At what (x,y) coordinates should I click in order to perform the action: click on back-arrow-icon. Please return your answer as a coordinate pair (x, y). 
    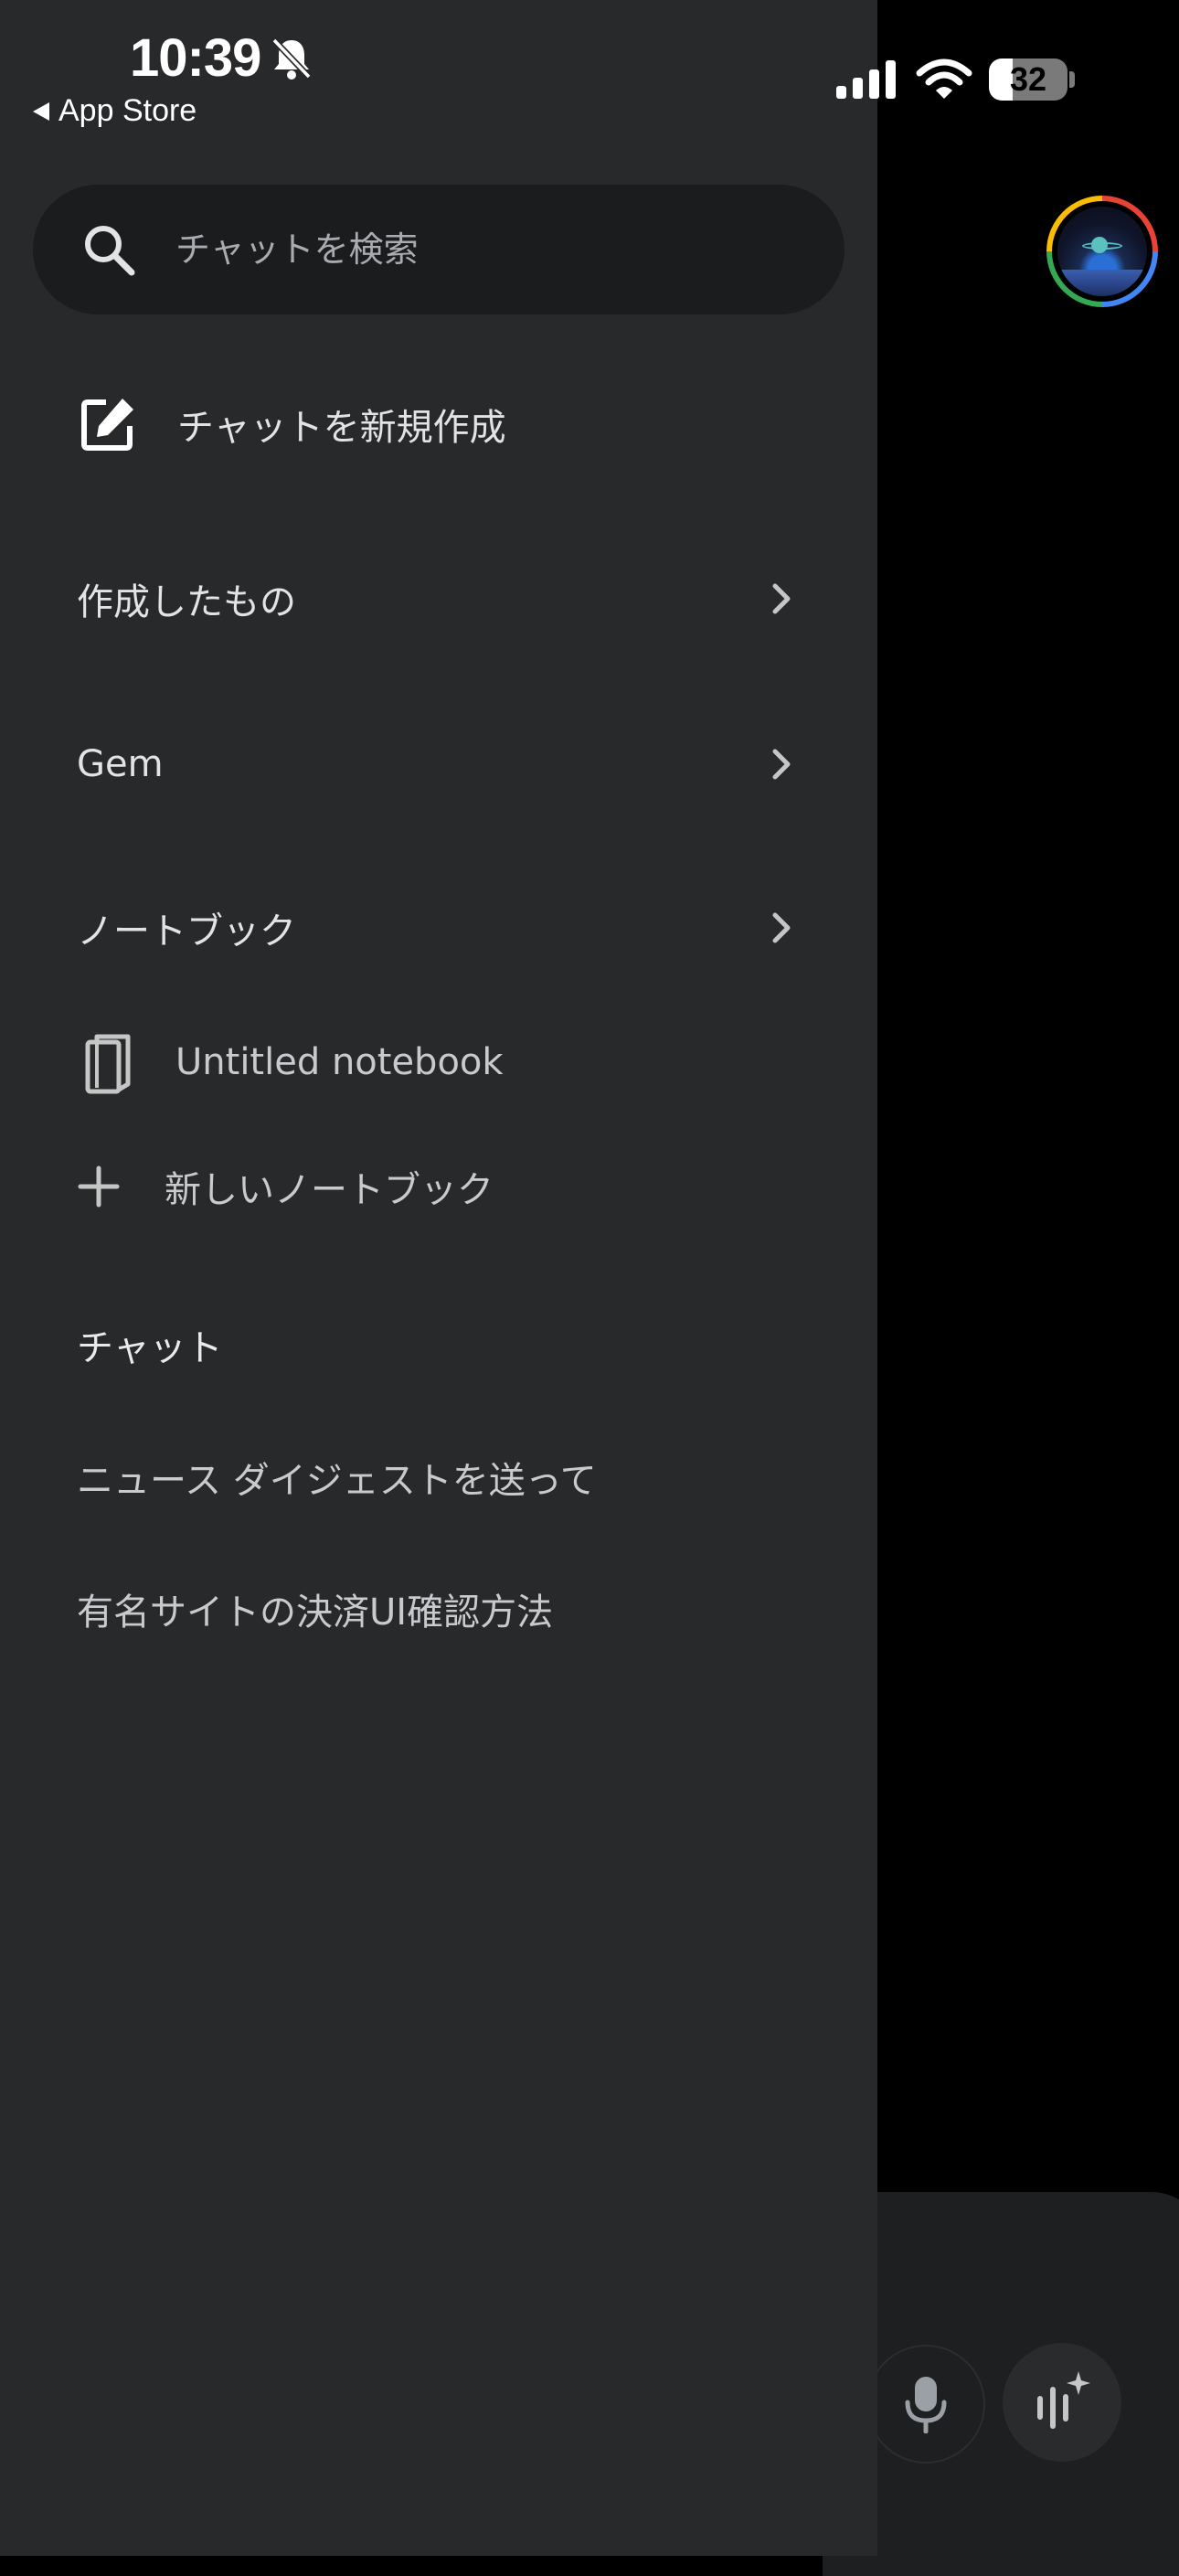
    Looking at the image, I should click on (41, 111).